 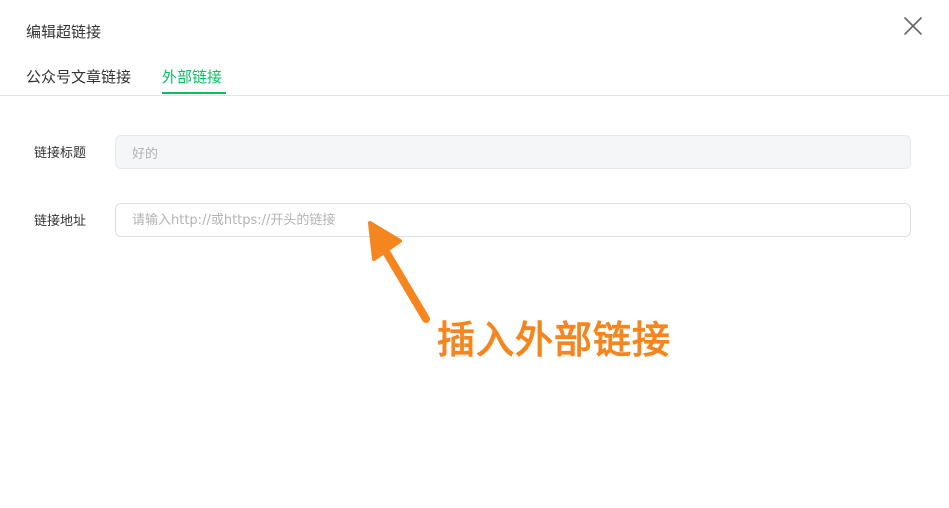 What do you see at coordinates (194, 93) in the screenshot?
I see `active-tab-indicator` at bounding box center [194, 93].